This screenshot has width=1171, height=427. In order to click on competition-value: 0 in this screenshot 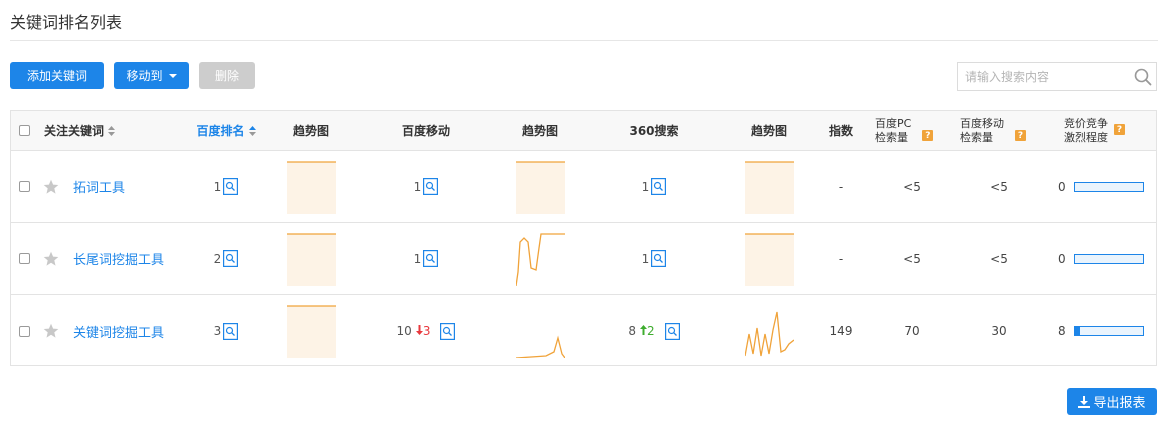, I will do `click(1062, 258)`.